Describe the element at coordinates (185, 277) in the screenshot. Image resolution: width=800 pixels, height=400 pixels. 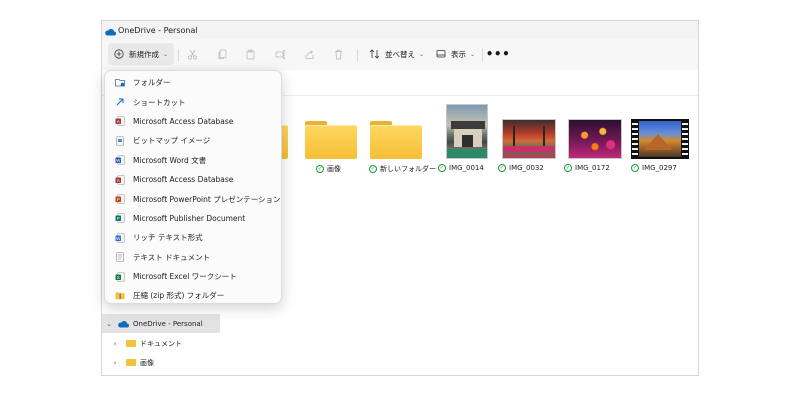
I see `menu-item-label: Microsoft Excel ワークシート` at that location.